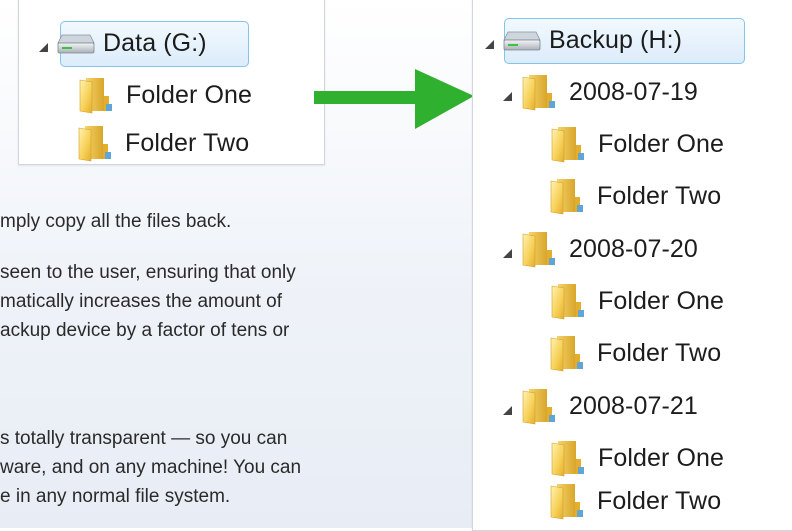  What do you see at coordinates (522, 40) in the screenshot?
I see `drive-icon` at bounding box center [522, 40].